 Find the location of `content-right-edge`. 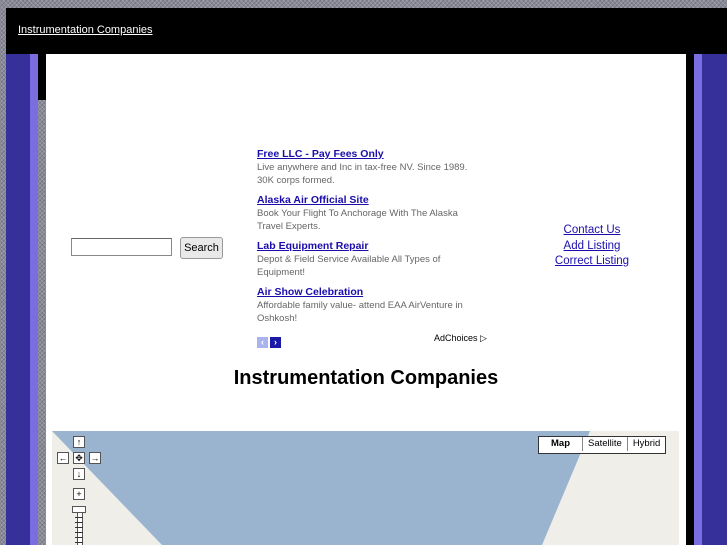

content-right-edge is located at coordinates (690, 322).